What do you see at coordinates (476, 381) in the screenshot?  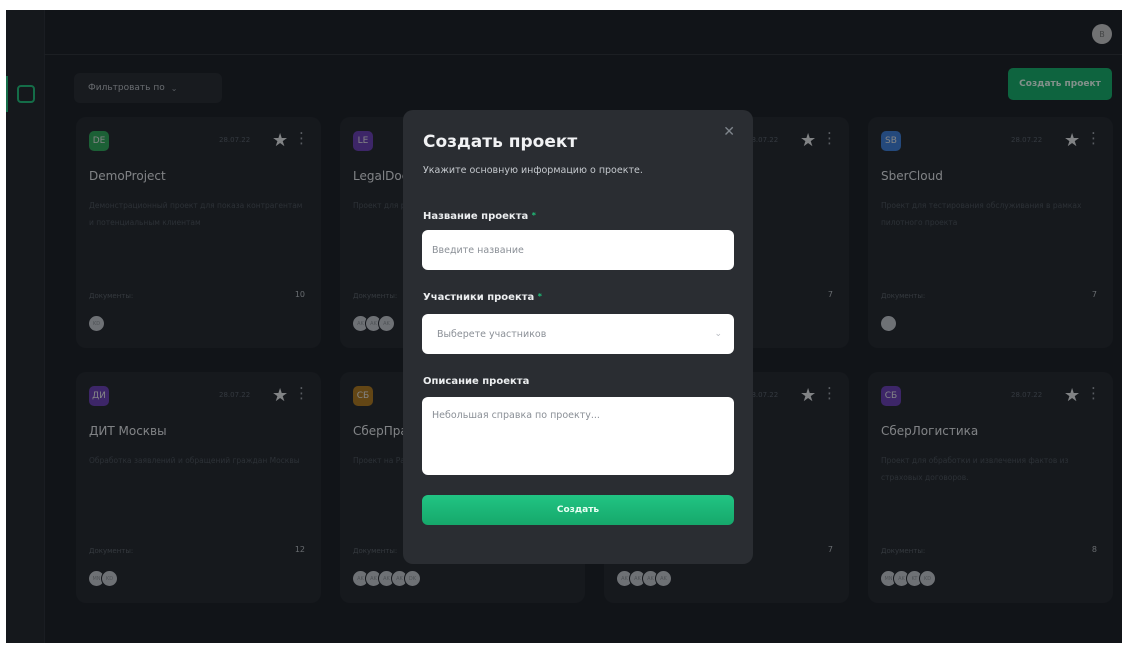 I see `project-description-label: Описание проекта` at bounding box center [476, 381].